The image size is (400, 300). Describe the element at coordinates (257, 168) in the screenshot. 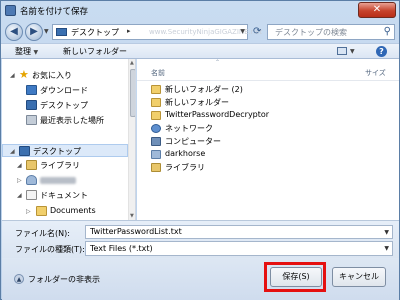

I see `list-item: ライブラリ` at that location.